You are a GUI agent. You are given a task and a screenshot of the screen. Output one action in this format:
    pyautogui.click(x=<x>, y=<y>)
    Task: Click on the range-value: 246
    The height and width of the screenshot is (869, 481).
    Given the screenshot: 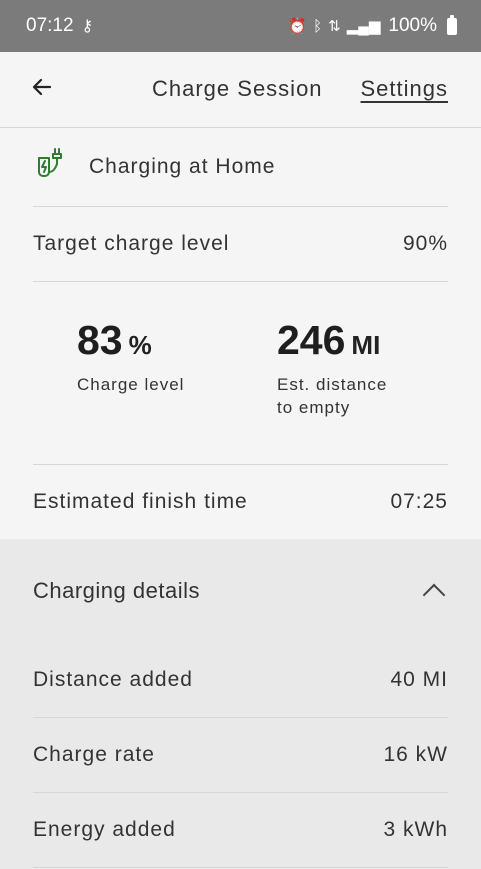 What is the action you would take?
    pyautogui.click(x=311, y=340)
    